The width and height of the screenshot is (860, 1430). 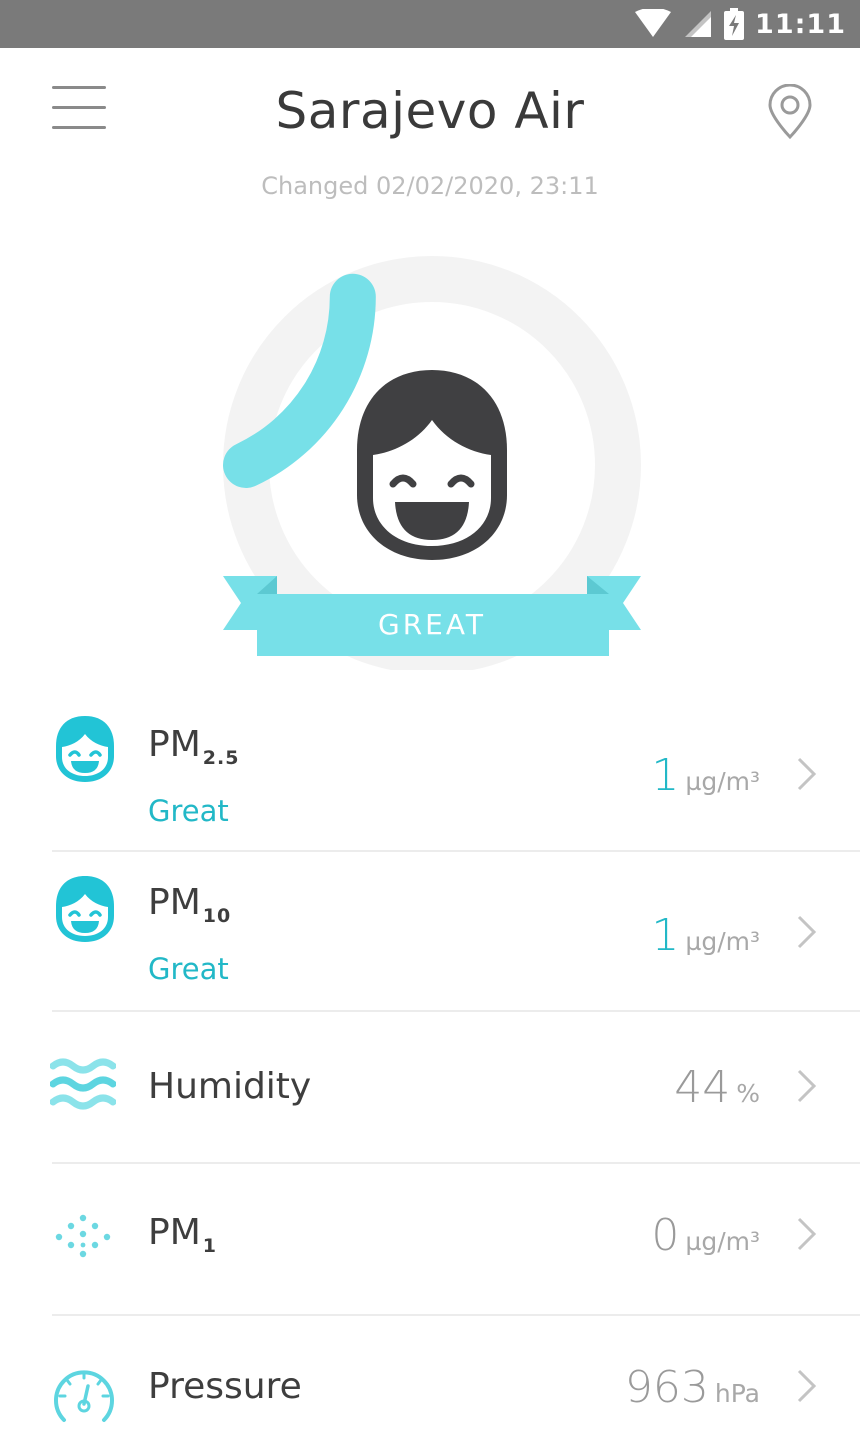 I want to click on metric-row-humidity: Humidity 44%, so click(x=430, y=1088).